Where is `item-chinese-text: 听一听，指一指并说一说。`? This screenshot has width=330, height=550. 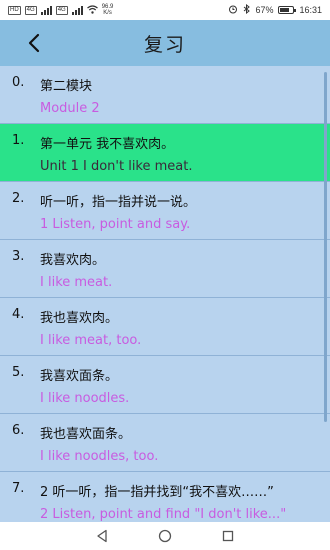
item-chinese-text: 听一听，指一指并说一说。 is located at coordinates (118, 202).